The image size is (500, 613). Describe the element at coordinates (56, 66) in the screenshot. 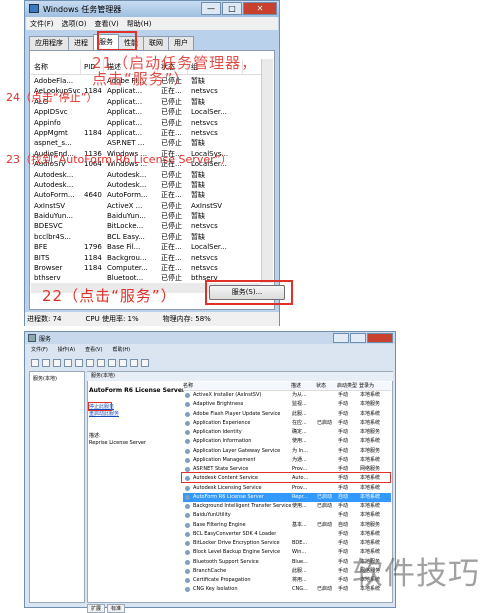

I see `col-name: 名称` at that location.